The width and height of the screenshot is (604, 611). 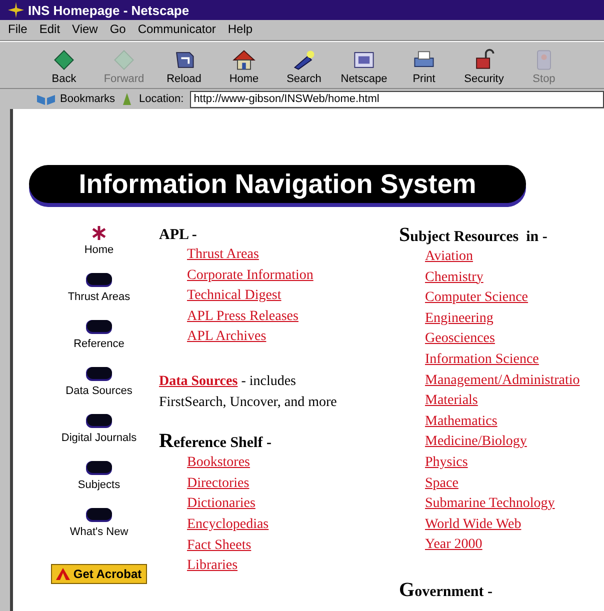 What do you see at coordinates (198, 381) in the screenshot?
I see `data-sources-link: Data Sources` at bounding box center [198, 381].